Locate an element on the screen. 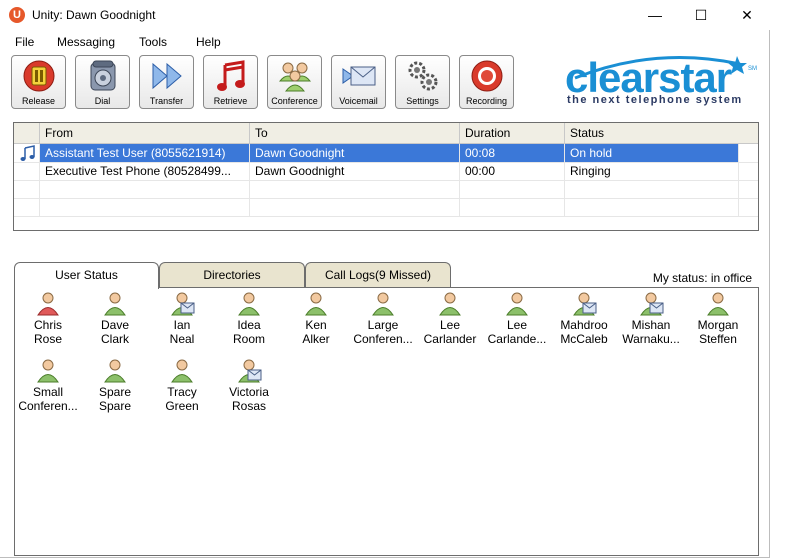 The width and height of the screenshot is (799, 558). header-icon-column is located at coordinates (27, 133).